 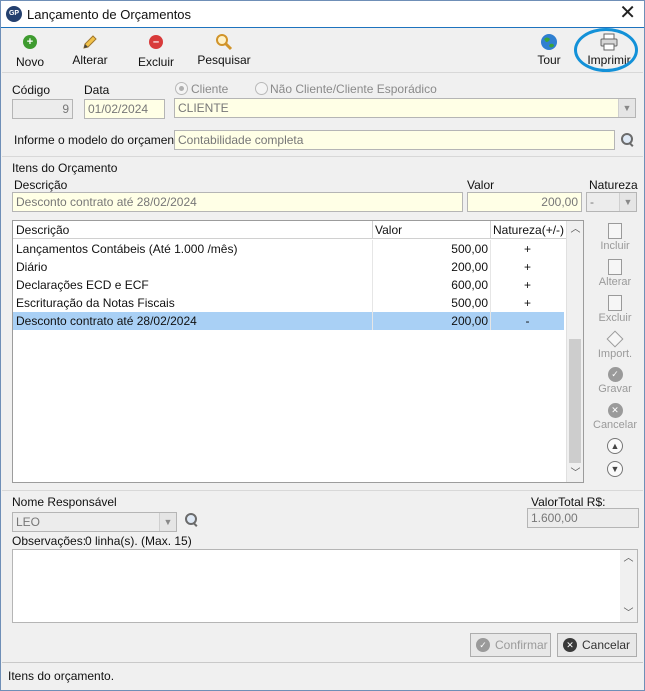 I want to click on pesquisar-button: Pesquisar, so click(x=224, y=50).